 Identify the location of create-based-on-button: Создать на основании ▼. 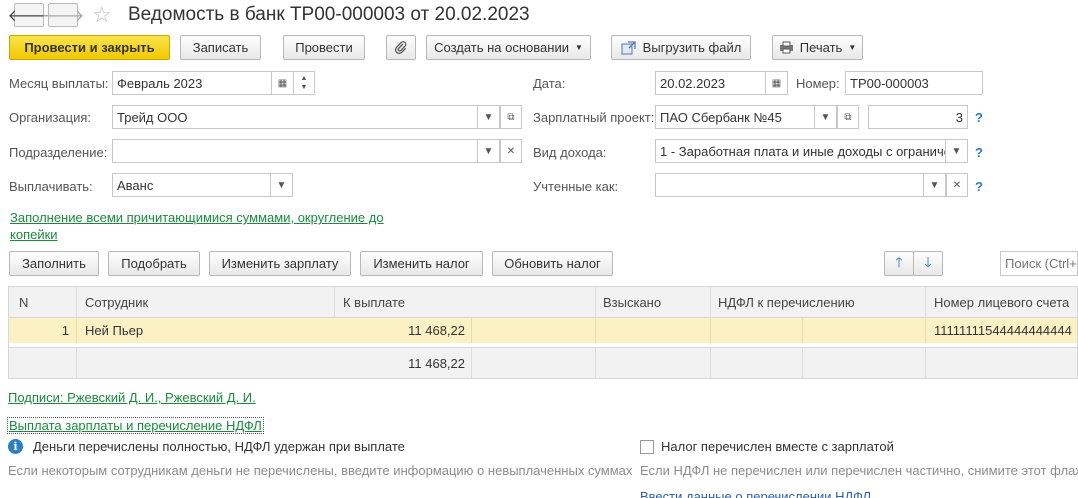
(508, 47).